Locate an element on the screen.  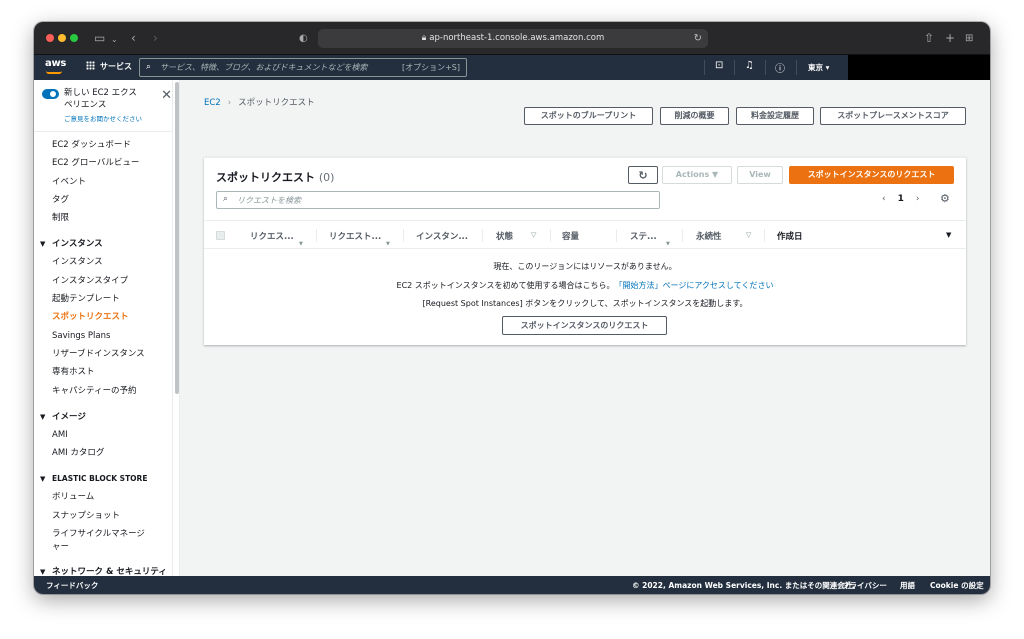
breadcrumb-ec2: EC2 is located at coordinates (212, 103).